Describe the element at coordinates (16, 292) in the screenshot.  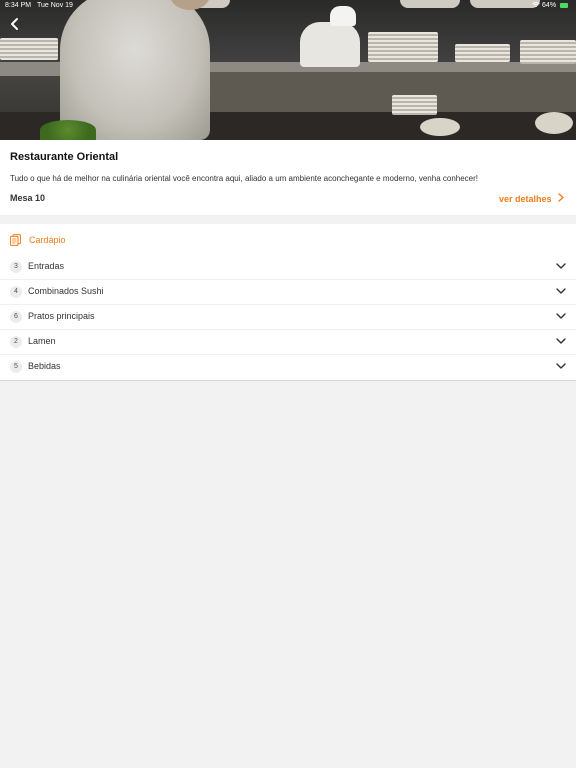
I see `category-count-badge: 4` at that location.